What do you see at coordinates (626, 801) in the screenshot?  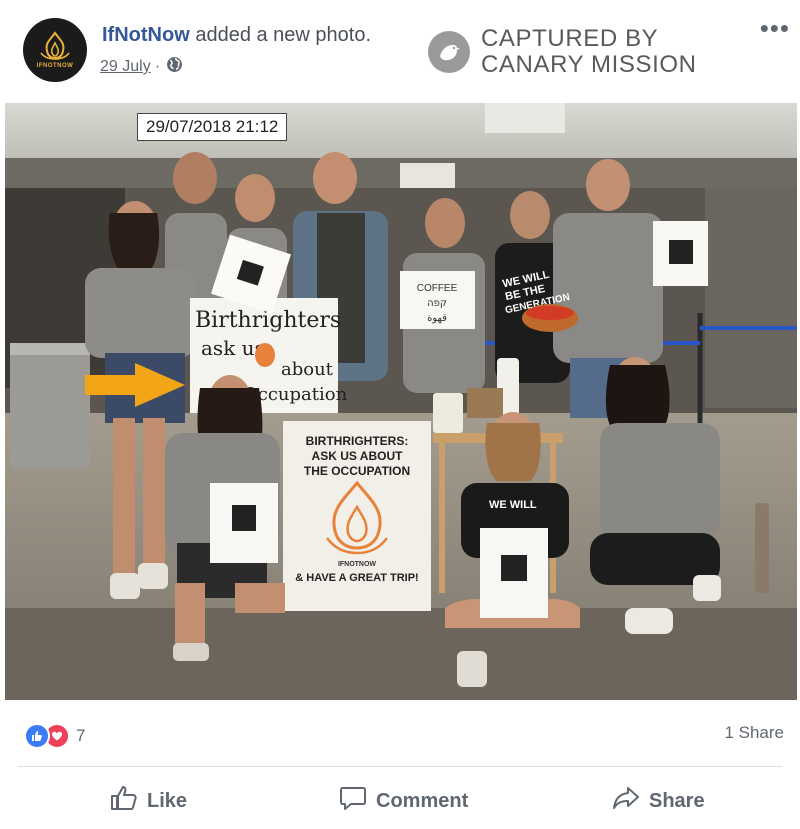 I see `share-arrow-icon` at bounding box center [626, 801].